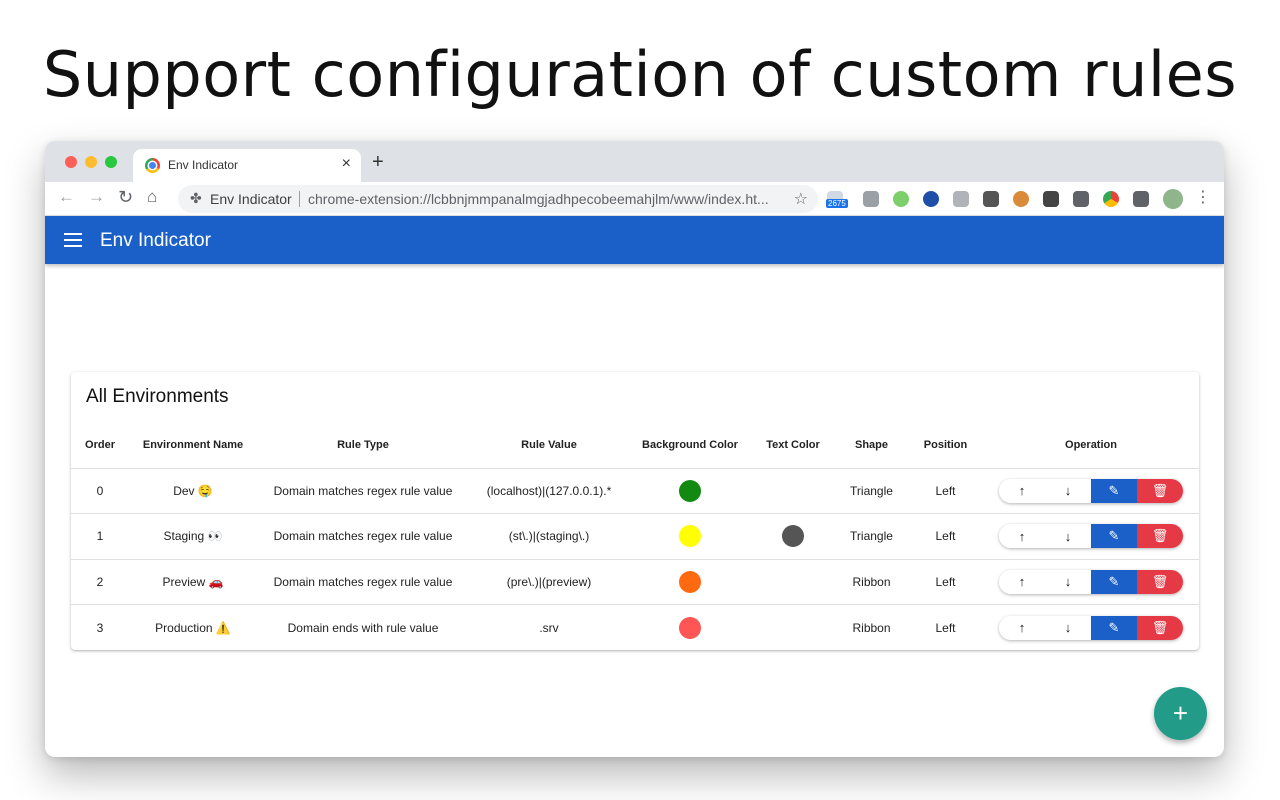  What do you see at coordinates (1091, 445) in the screenshot?
I see `column-header: Operation` at bounding box center [1091, 445].